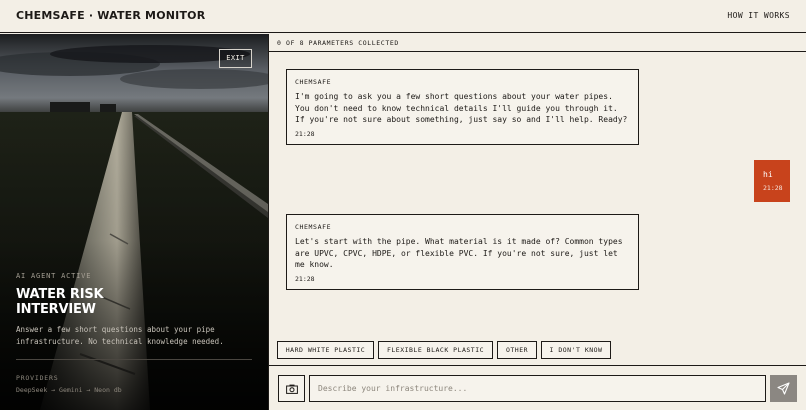 The height and width of the screenshot is (410, 806). I want to click on user-message: hi 21:28, so click(772, 181).